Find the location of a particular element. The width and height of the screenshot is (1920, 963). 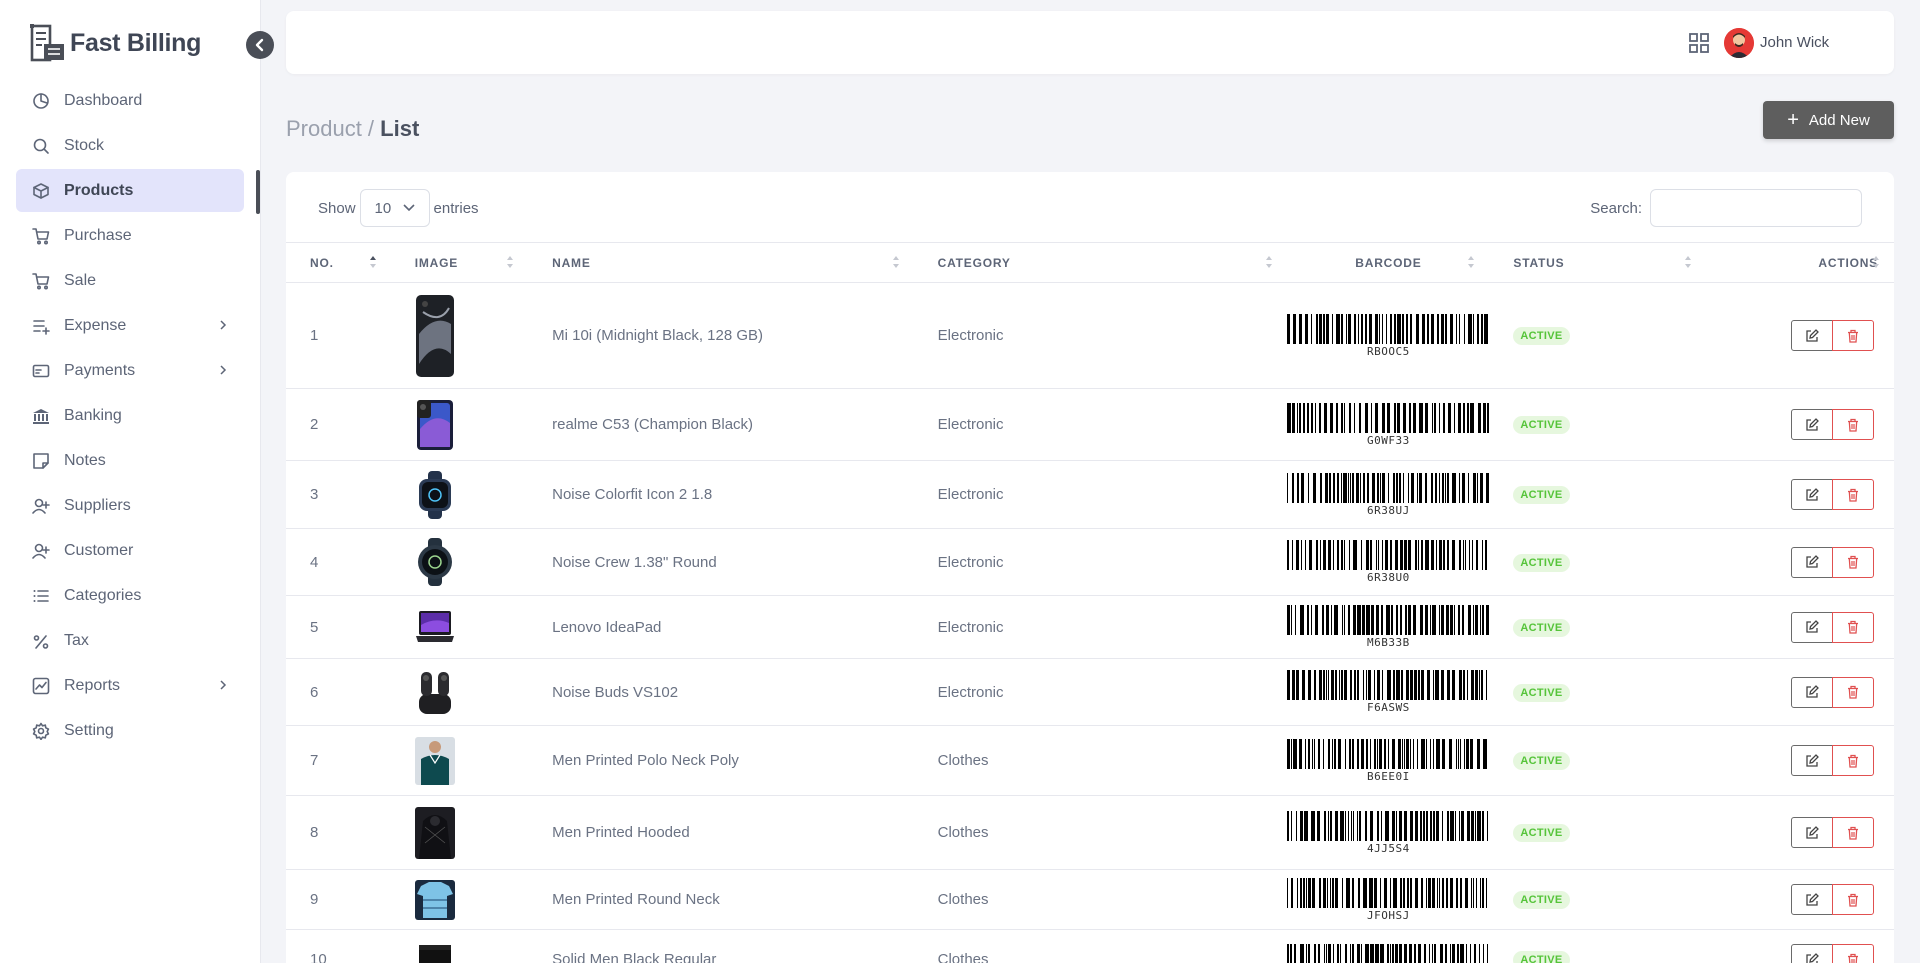

cell-barcode: 6R38U0 is located at coordinates (1388, 562).